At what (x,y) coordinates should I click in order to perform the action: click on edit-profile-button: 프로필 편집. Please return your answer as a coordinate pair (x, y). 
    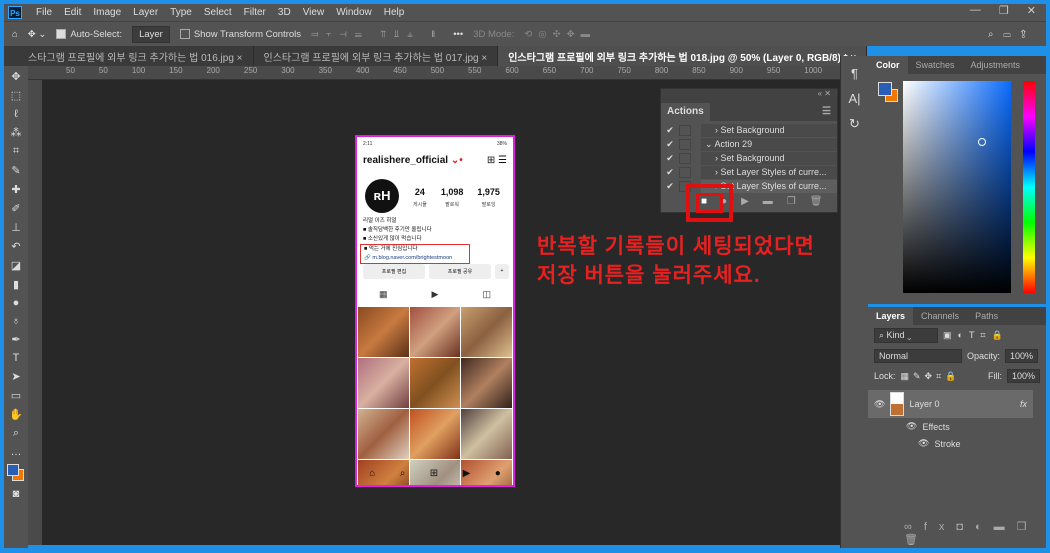
    Looking at the image, I should click on (394, 271).